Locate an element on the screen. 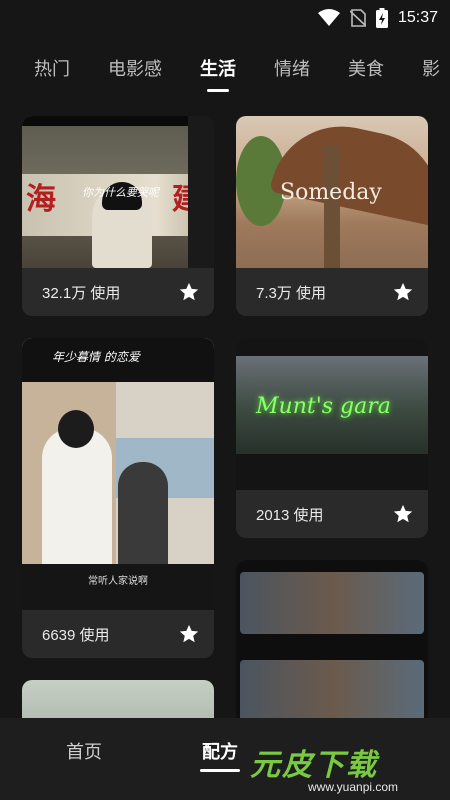 Image resolution: width=450 pixels, height=800 pixels. thumbnail-caption: Someday is located at coordinates (331, 192).